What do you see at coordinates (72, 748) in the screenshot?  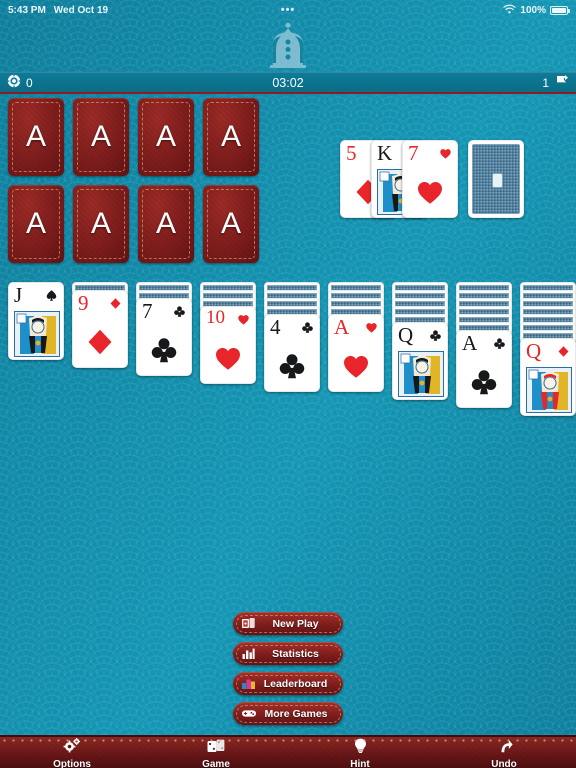 I see `gears-icon` at bounding box center [72, 748].